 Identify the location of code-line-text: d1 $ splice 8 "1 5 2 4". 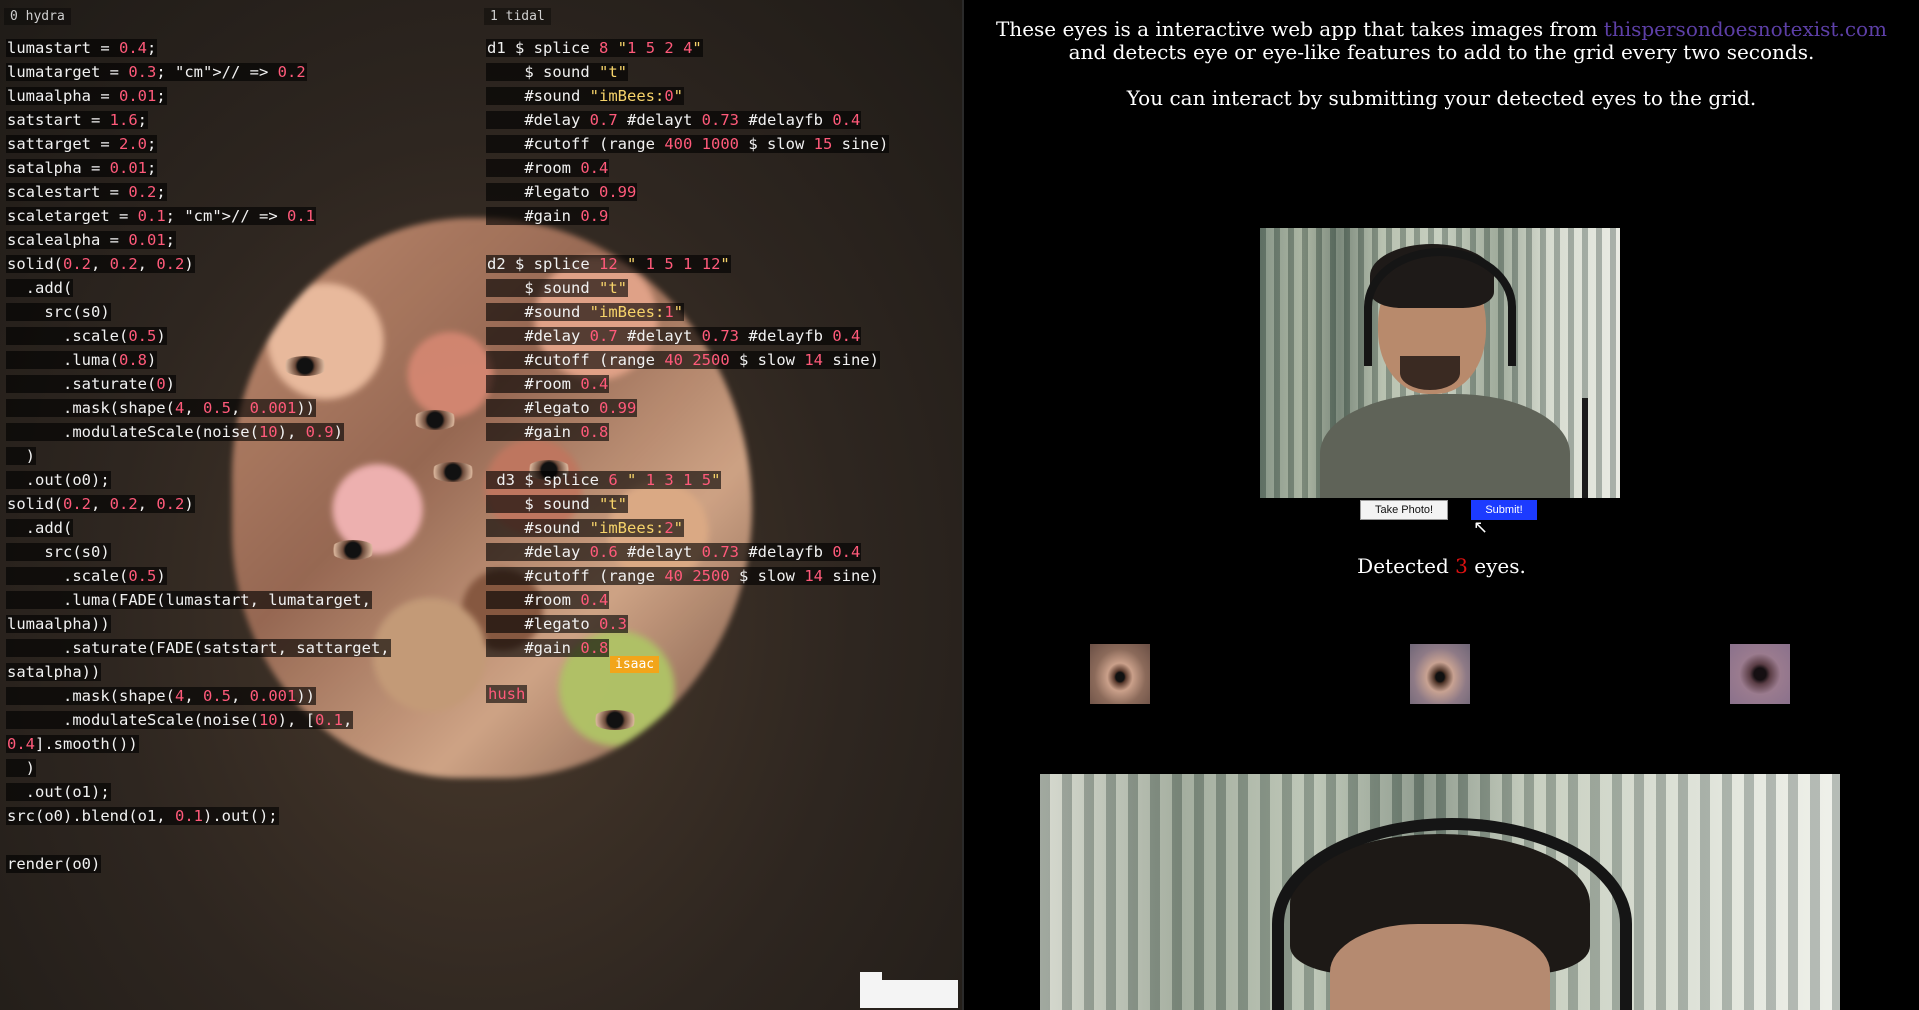
(594, 48).